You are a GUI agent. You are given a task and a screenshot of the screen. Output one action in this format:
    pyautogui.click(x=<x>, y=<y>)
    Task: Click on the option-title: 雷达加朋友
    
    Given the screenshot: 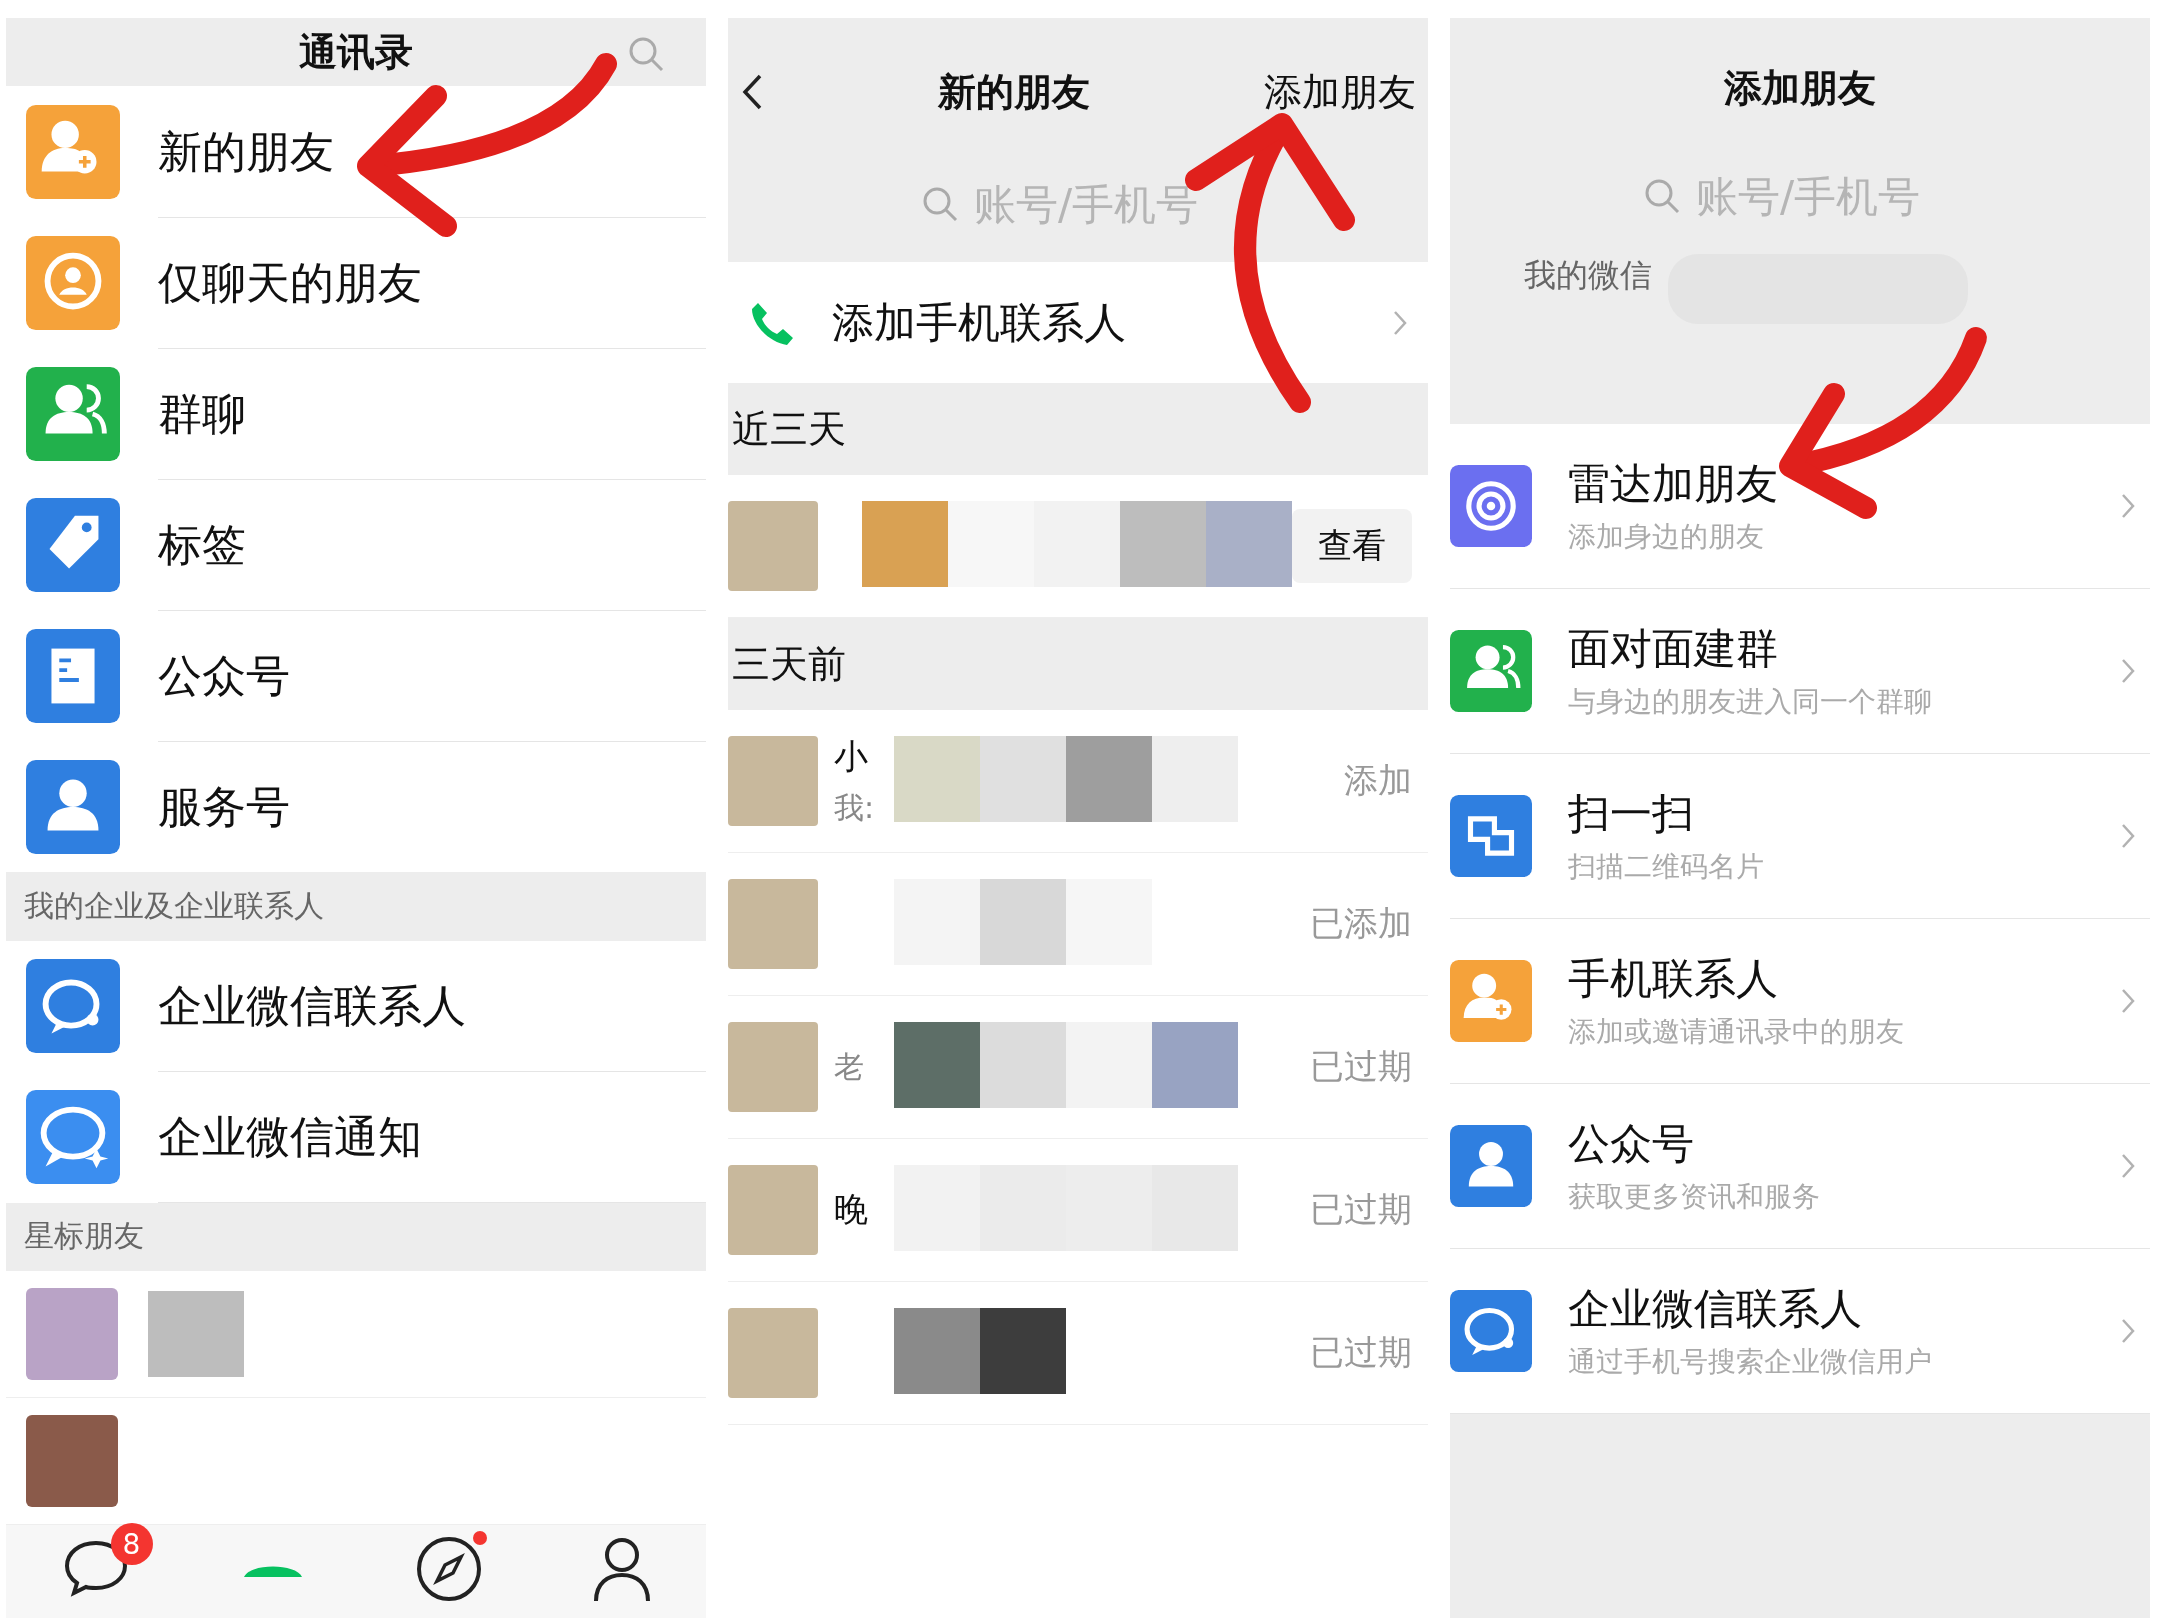 What is the action you would take?
    pyautogui.click(x=1844, y=484)
    